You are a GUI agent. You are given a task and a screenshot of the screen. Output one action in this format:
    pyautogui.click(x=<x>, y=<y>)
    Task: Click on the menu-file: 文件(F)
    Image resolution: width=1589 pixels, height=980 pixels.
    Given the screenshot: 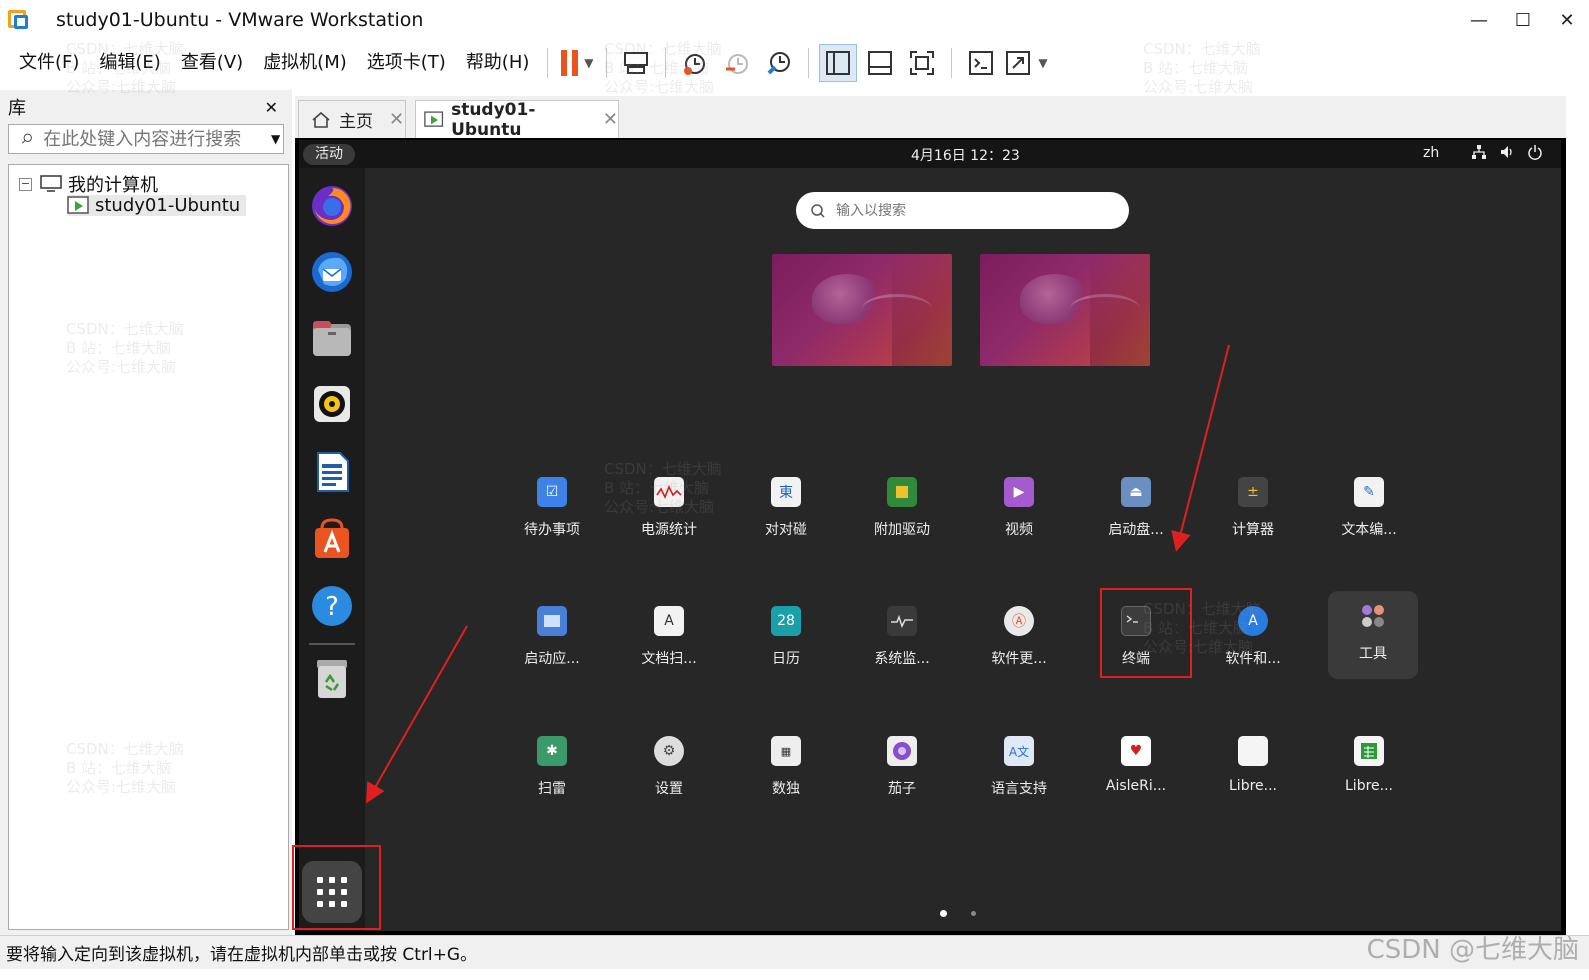 What is the action you would take?
    pyautogui.click(x=49, y=63)
    